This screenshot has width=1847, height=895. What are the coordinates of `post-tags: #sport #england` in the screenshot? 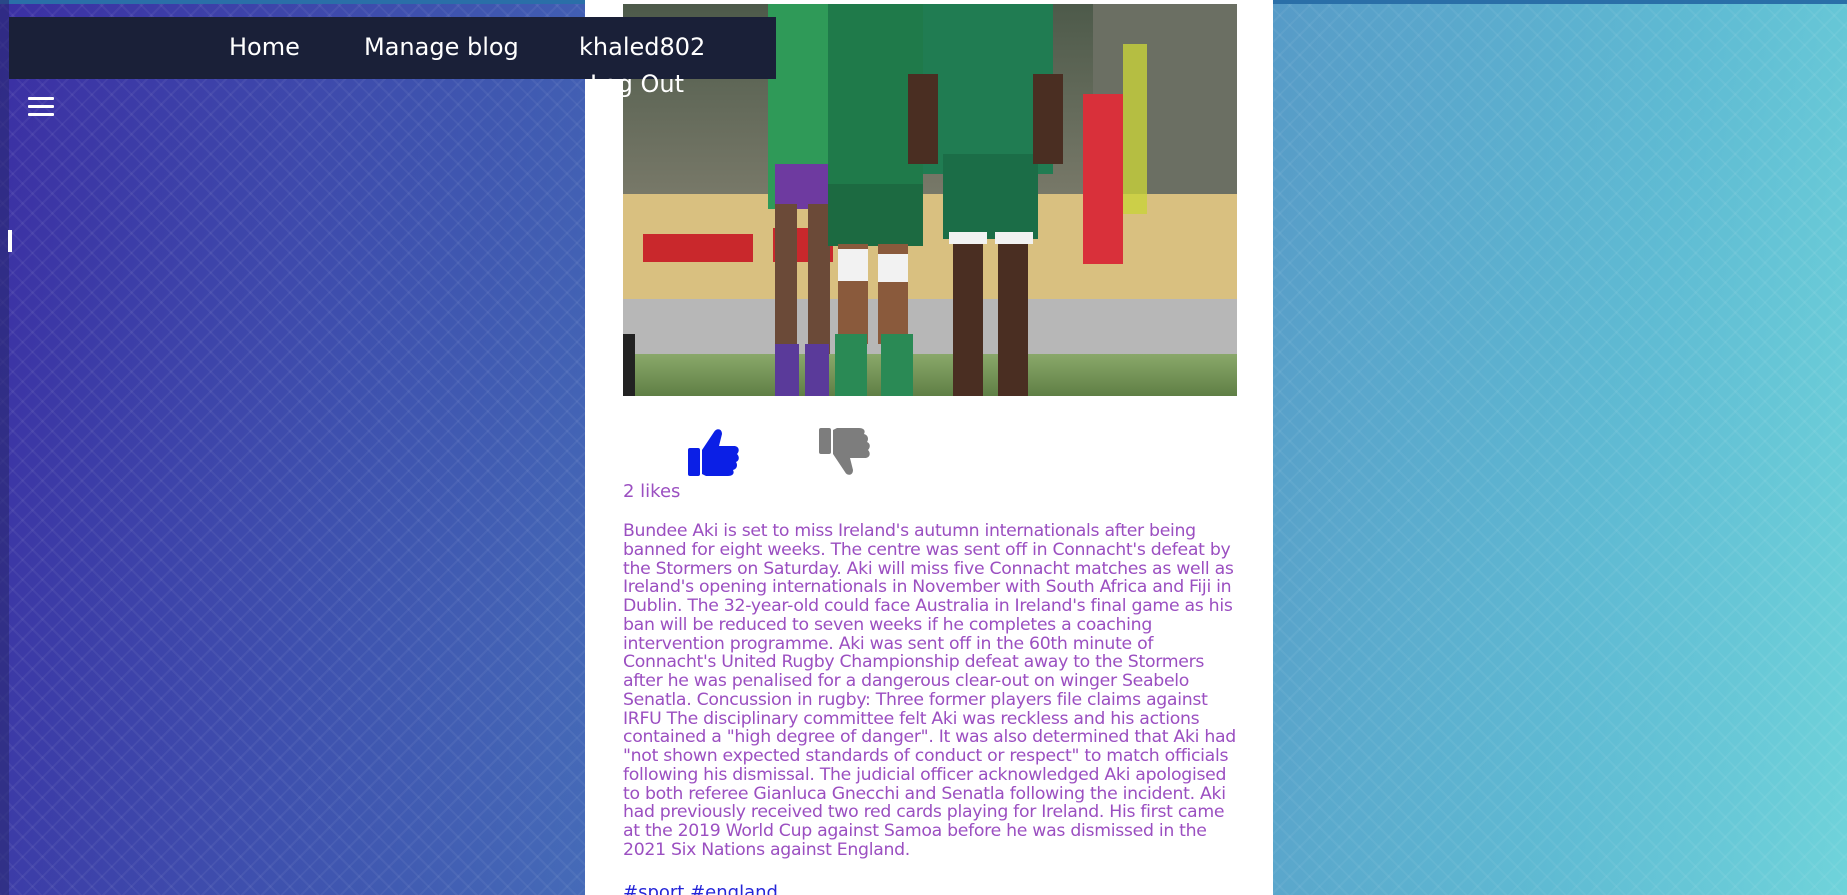 It's located at (700, 888).